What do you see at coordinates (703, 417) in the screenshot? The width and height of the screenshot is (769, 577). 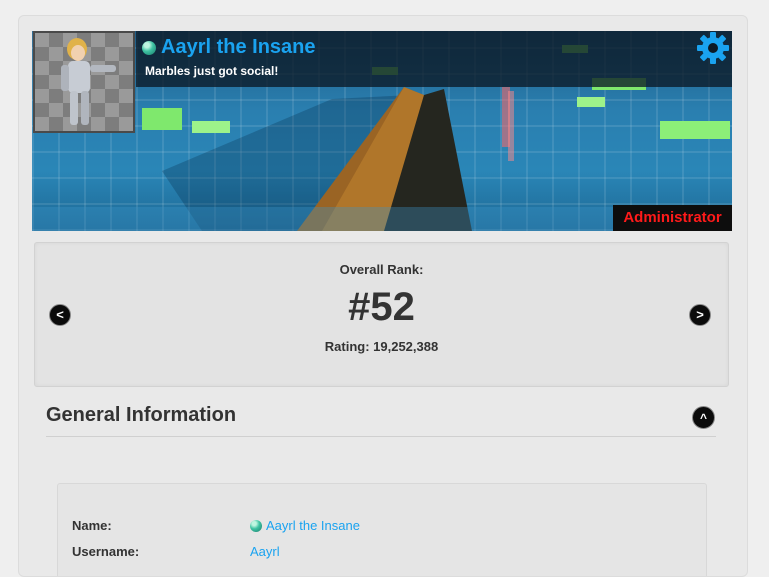 I see `collapse-section-button: ^` at bounding box center [703, 417].